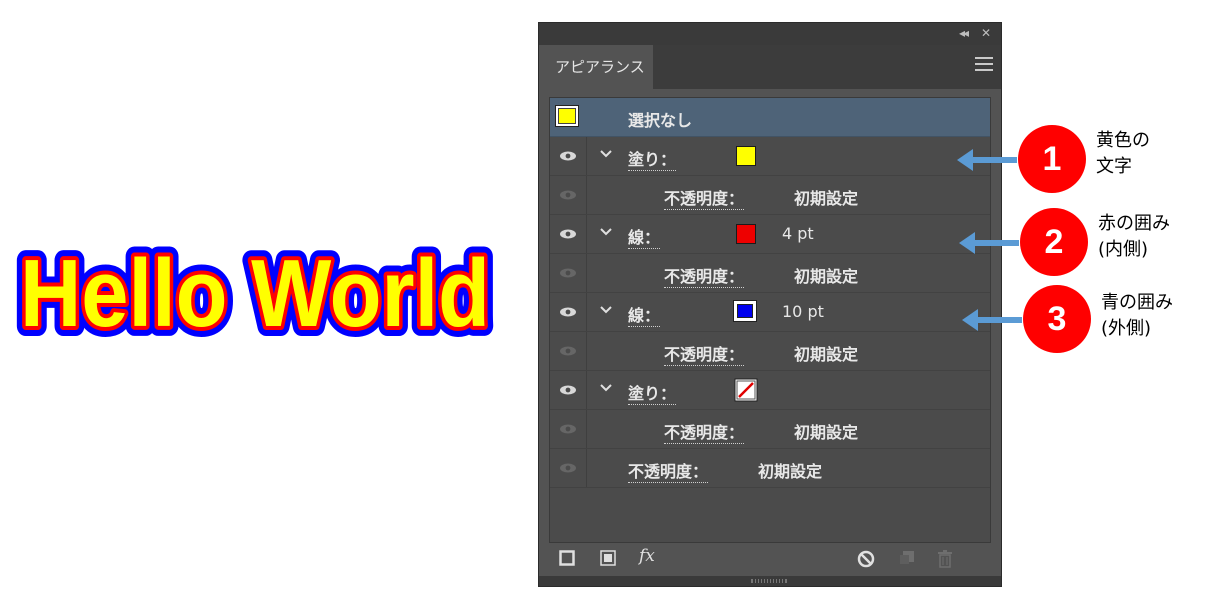  What do you see at coordinates (1137, 315) in the screenshot?
I see `annotation-note: 青の囲み (外側)` at bounding box center [1137, 315].